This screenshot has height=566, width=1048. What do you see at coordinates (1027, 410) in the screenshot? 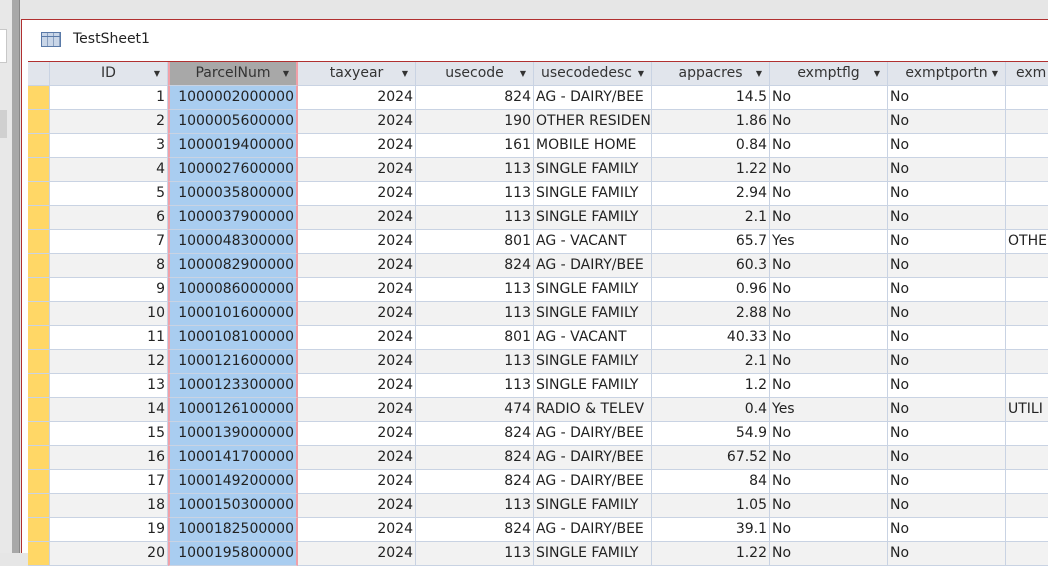
I see `cell-exm: UTILI` at bounding box center [1027, 410].